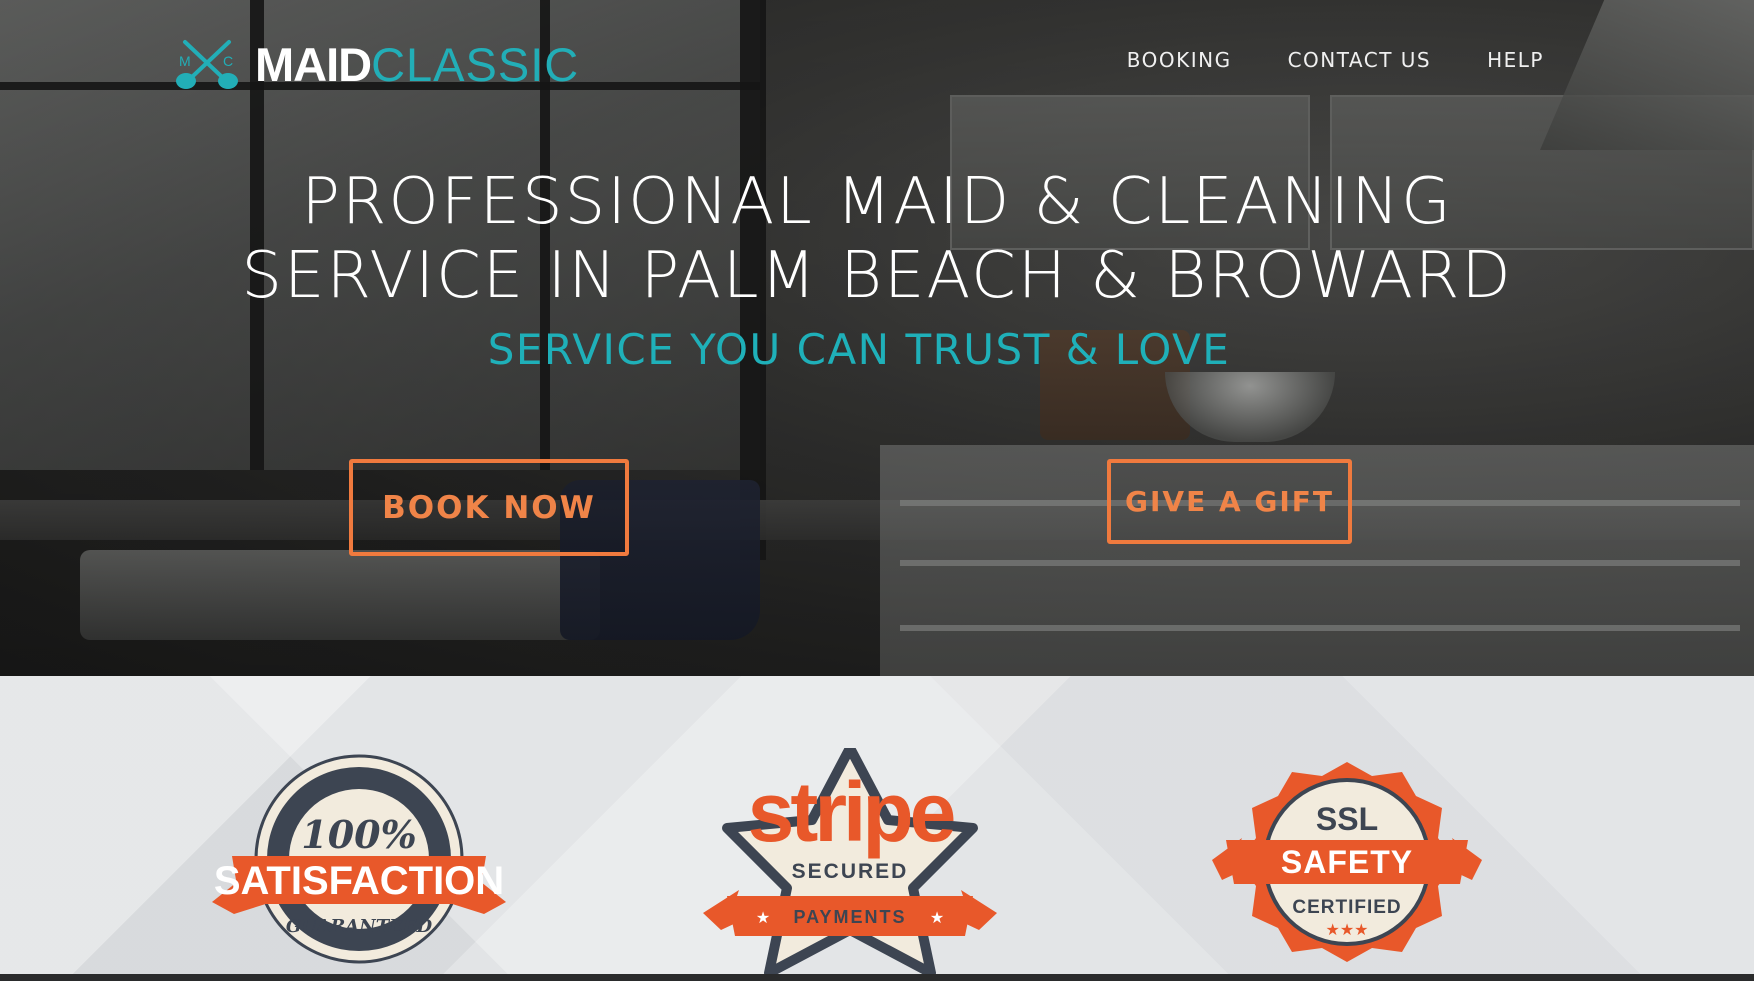  I want to click on nav-contact-us: CONTACT US, so click(1360, 60).